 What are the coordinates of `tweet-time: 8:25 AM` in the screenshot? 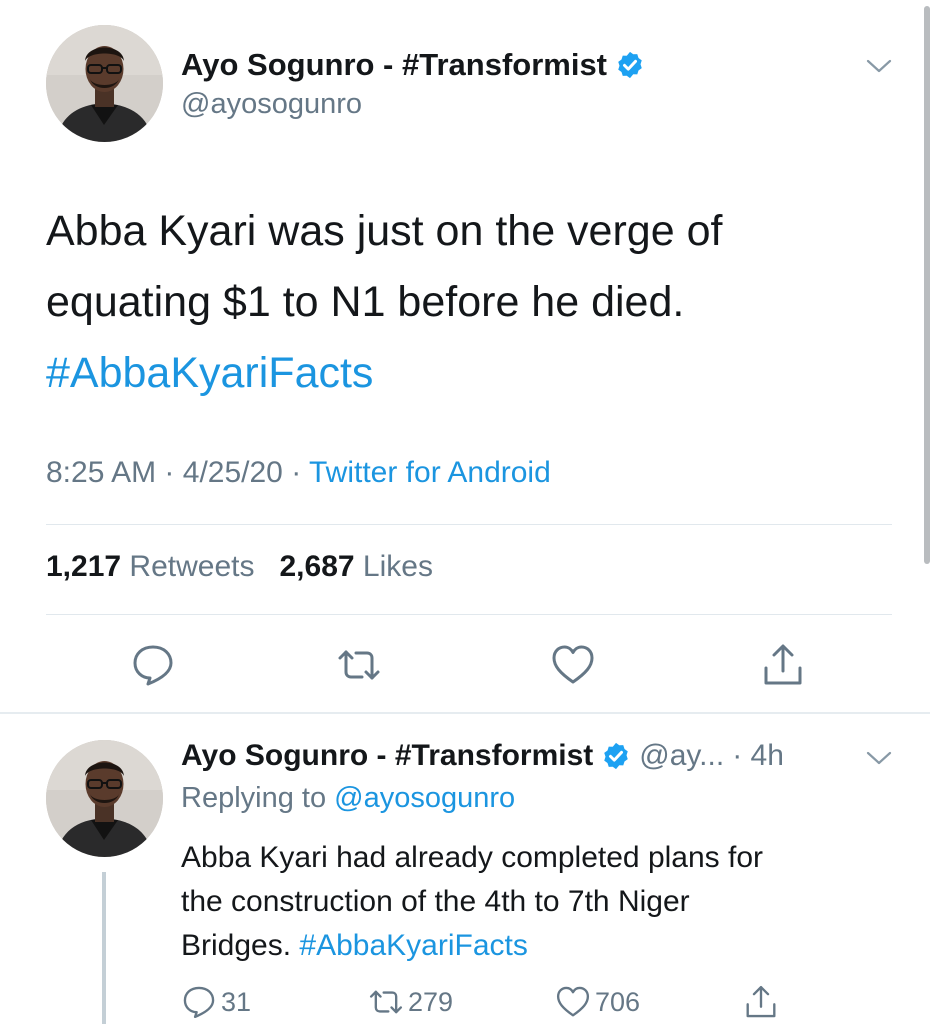 It's located at (101, 472).